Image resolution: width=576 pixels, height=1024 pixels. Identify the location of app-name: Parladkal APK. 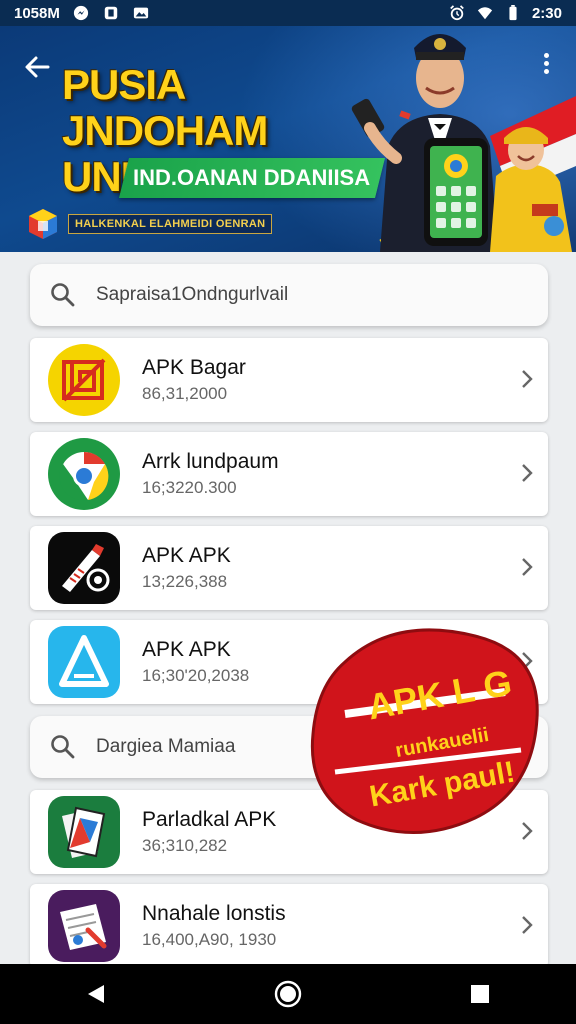
(209, 819).